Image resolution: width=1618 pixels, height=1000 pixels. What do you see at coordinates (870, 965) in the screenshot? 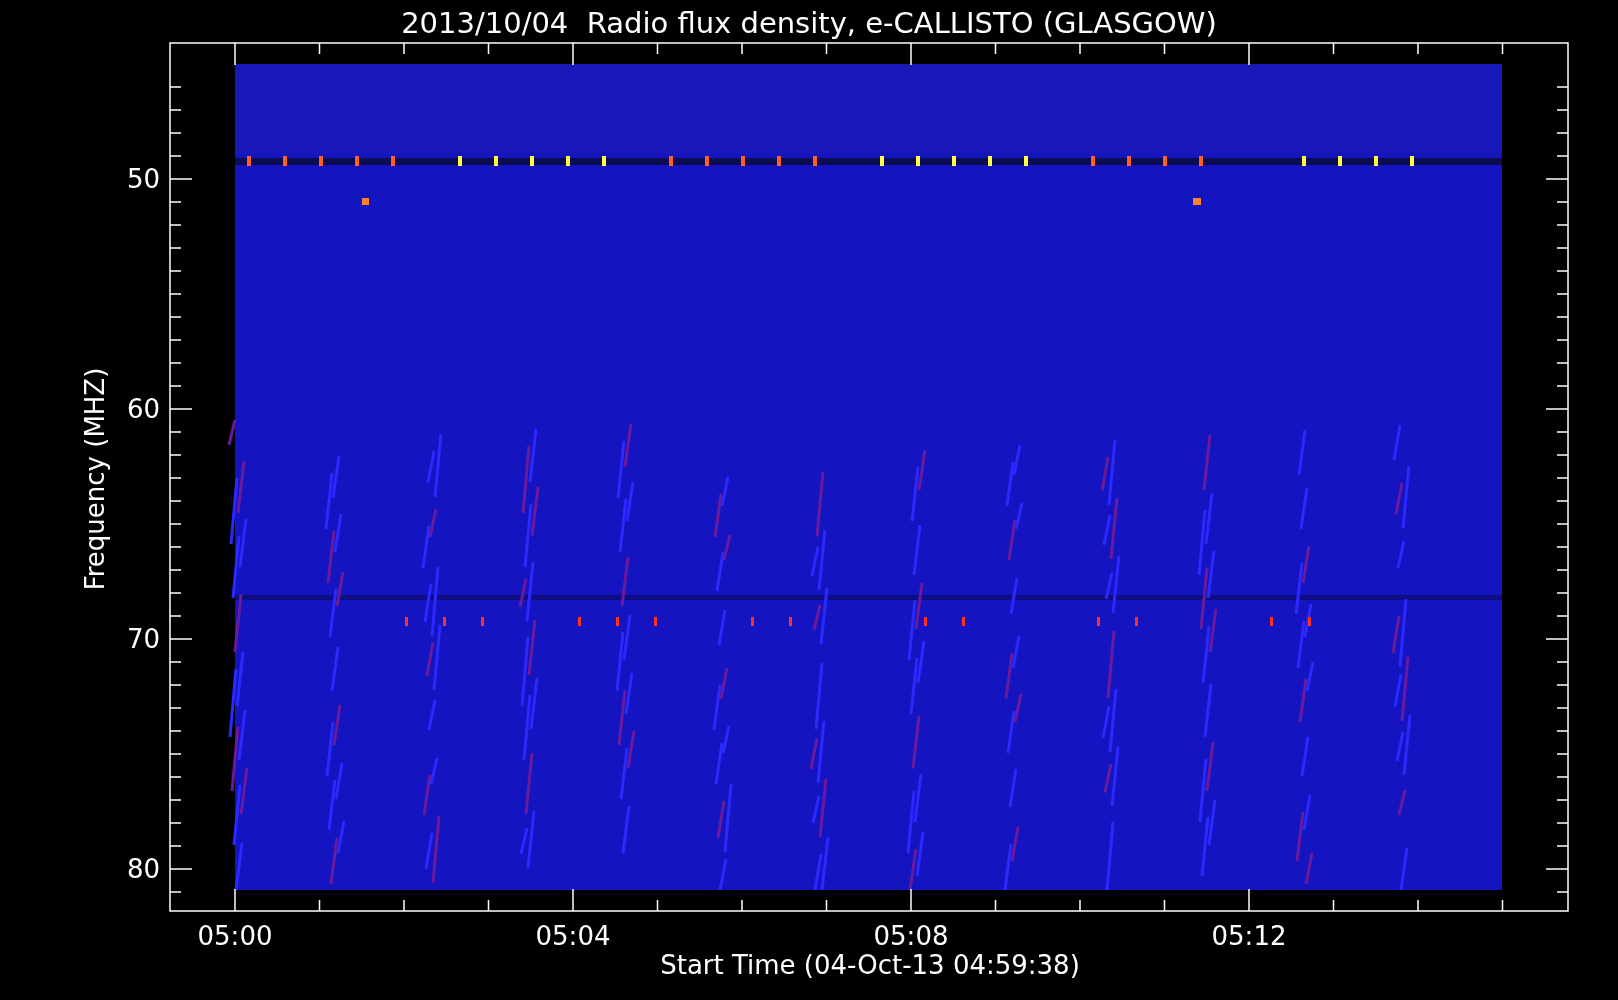
I see `x-axis-label: Start Time (04-Oct-13 04:59:38)` at bounding box center [870, 965].